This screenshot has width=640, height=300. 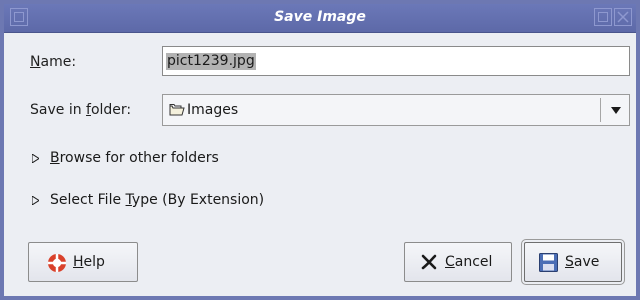 What do you see at coordinates (211, 61) in the screenshot?
I see `name-field-value: pict1239.jpg` at bounding box center [211, 61].